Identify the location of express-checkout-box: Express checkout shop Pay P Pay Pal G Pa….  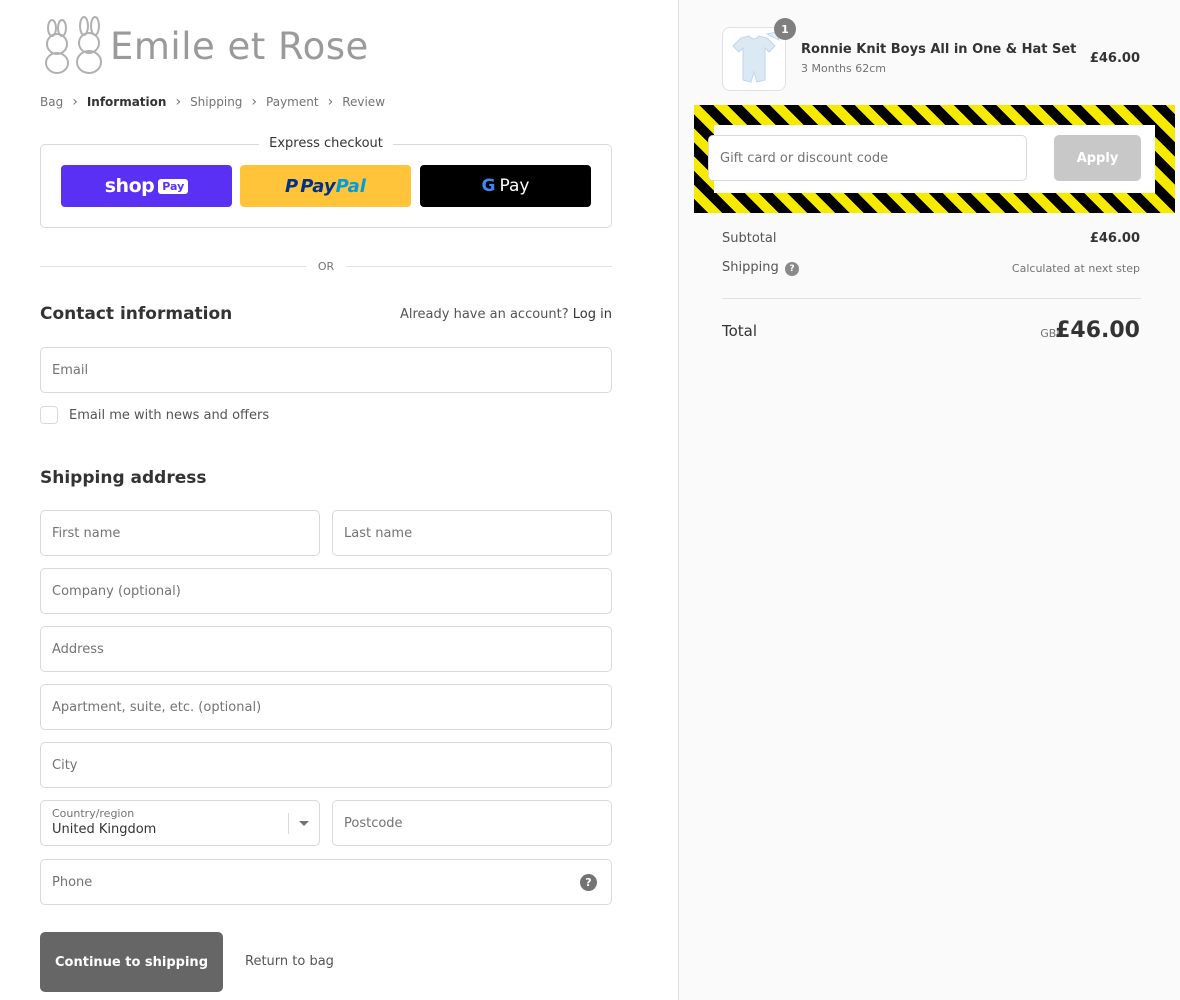
(326, 182).